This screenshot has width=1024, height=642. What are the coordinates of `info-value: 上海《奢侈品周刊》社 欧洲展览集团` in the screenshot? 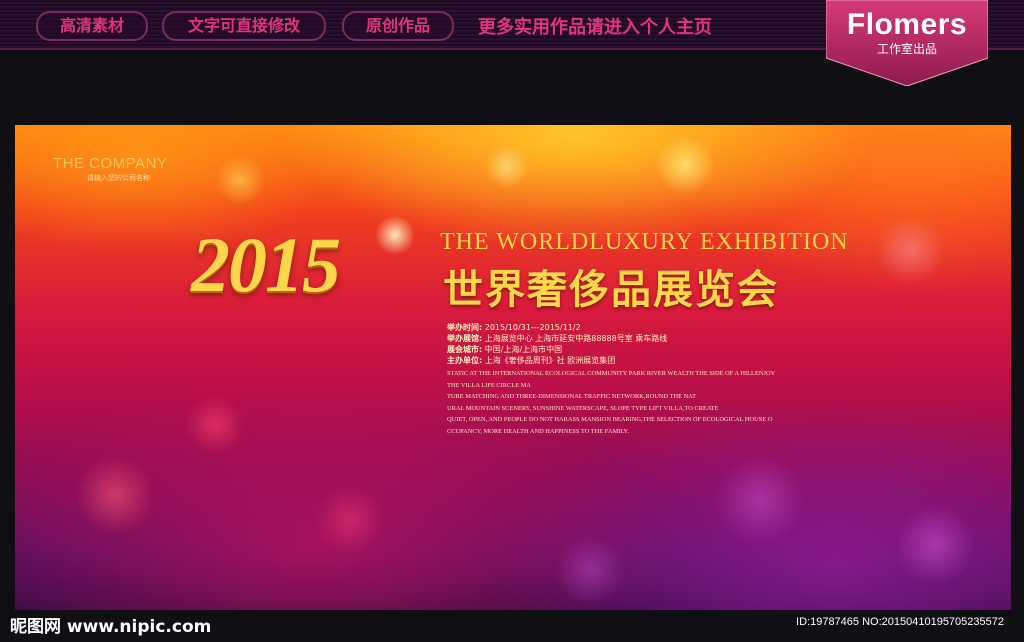 It's located at (550, 360).